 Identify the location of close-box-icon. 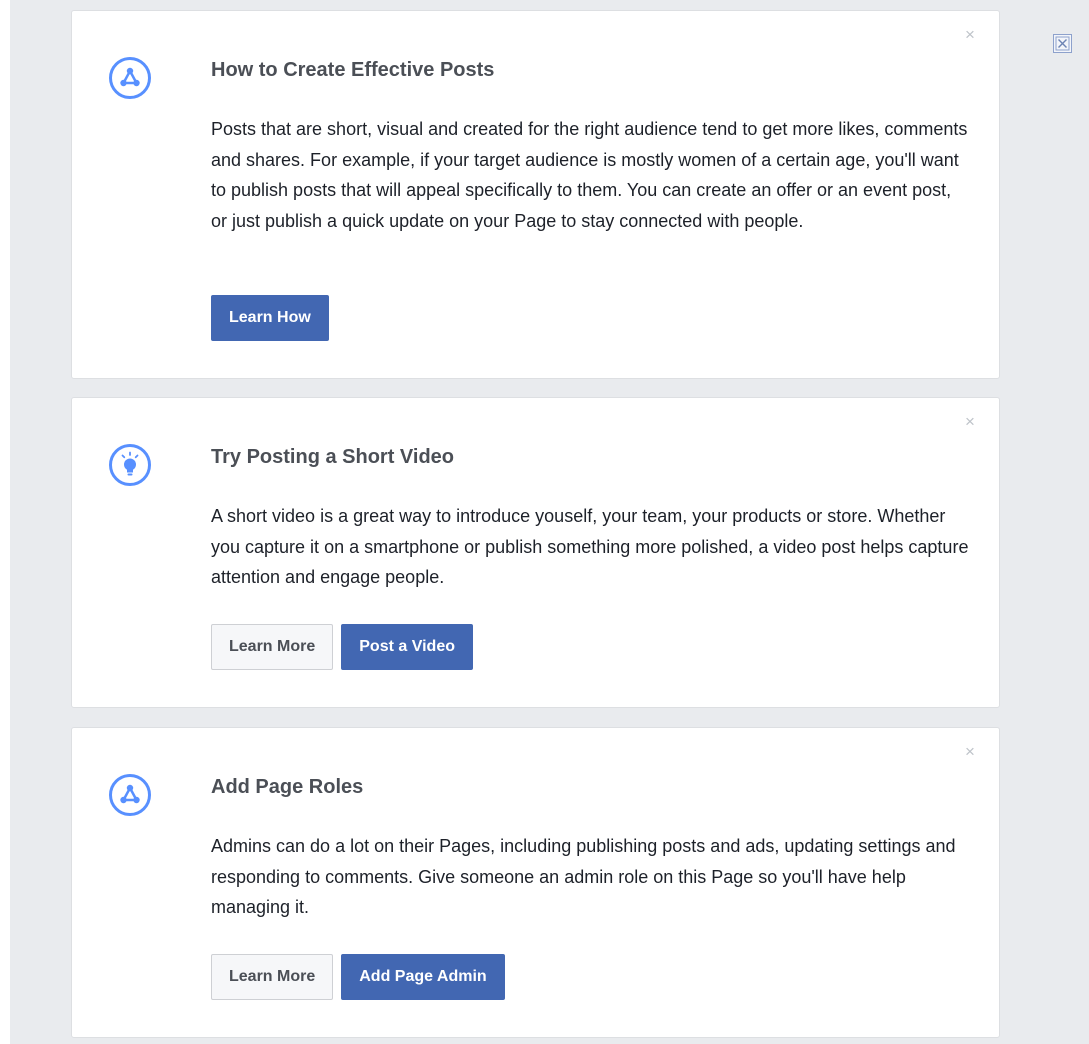
(1062, 43).